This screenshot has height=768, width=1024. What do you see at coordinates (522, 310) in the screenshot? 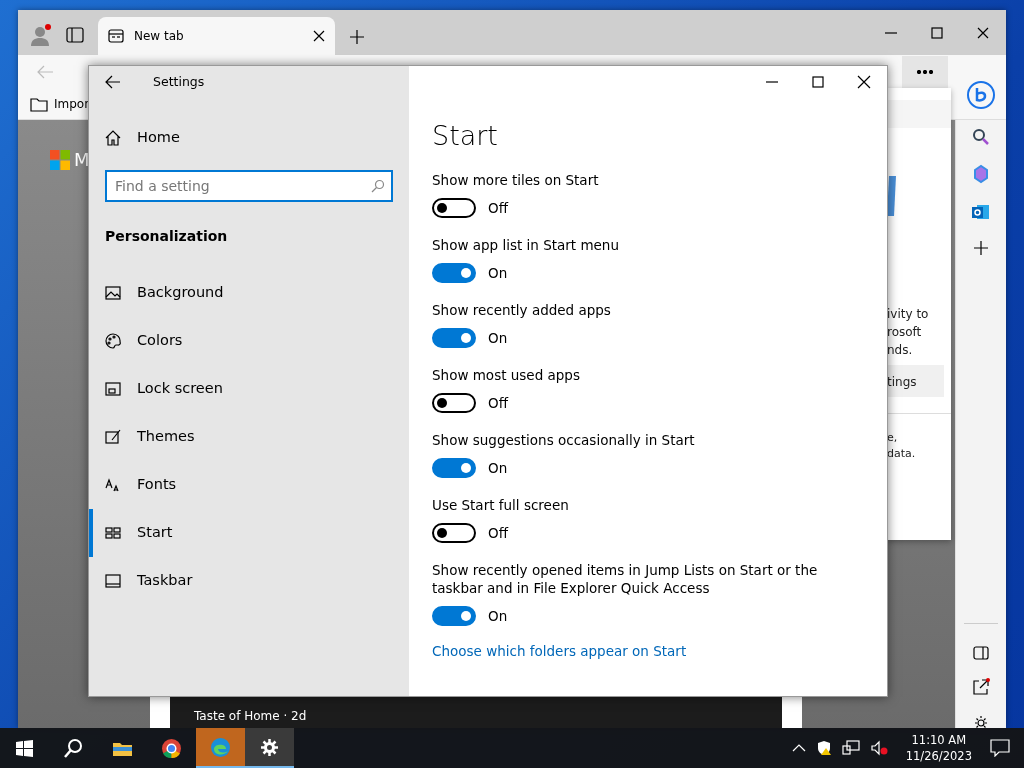
I see `setting-label: Show recently added apps` at bounding box center [522, 310].